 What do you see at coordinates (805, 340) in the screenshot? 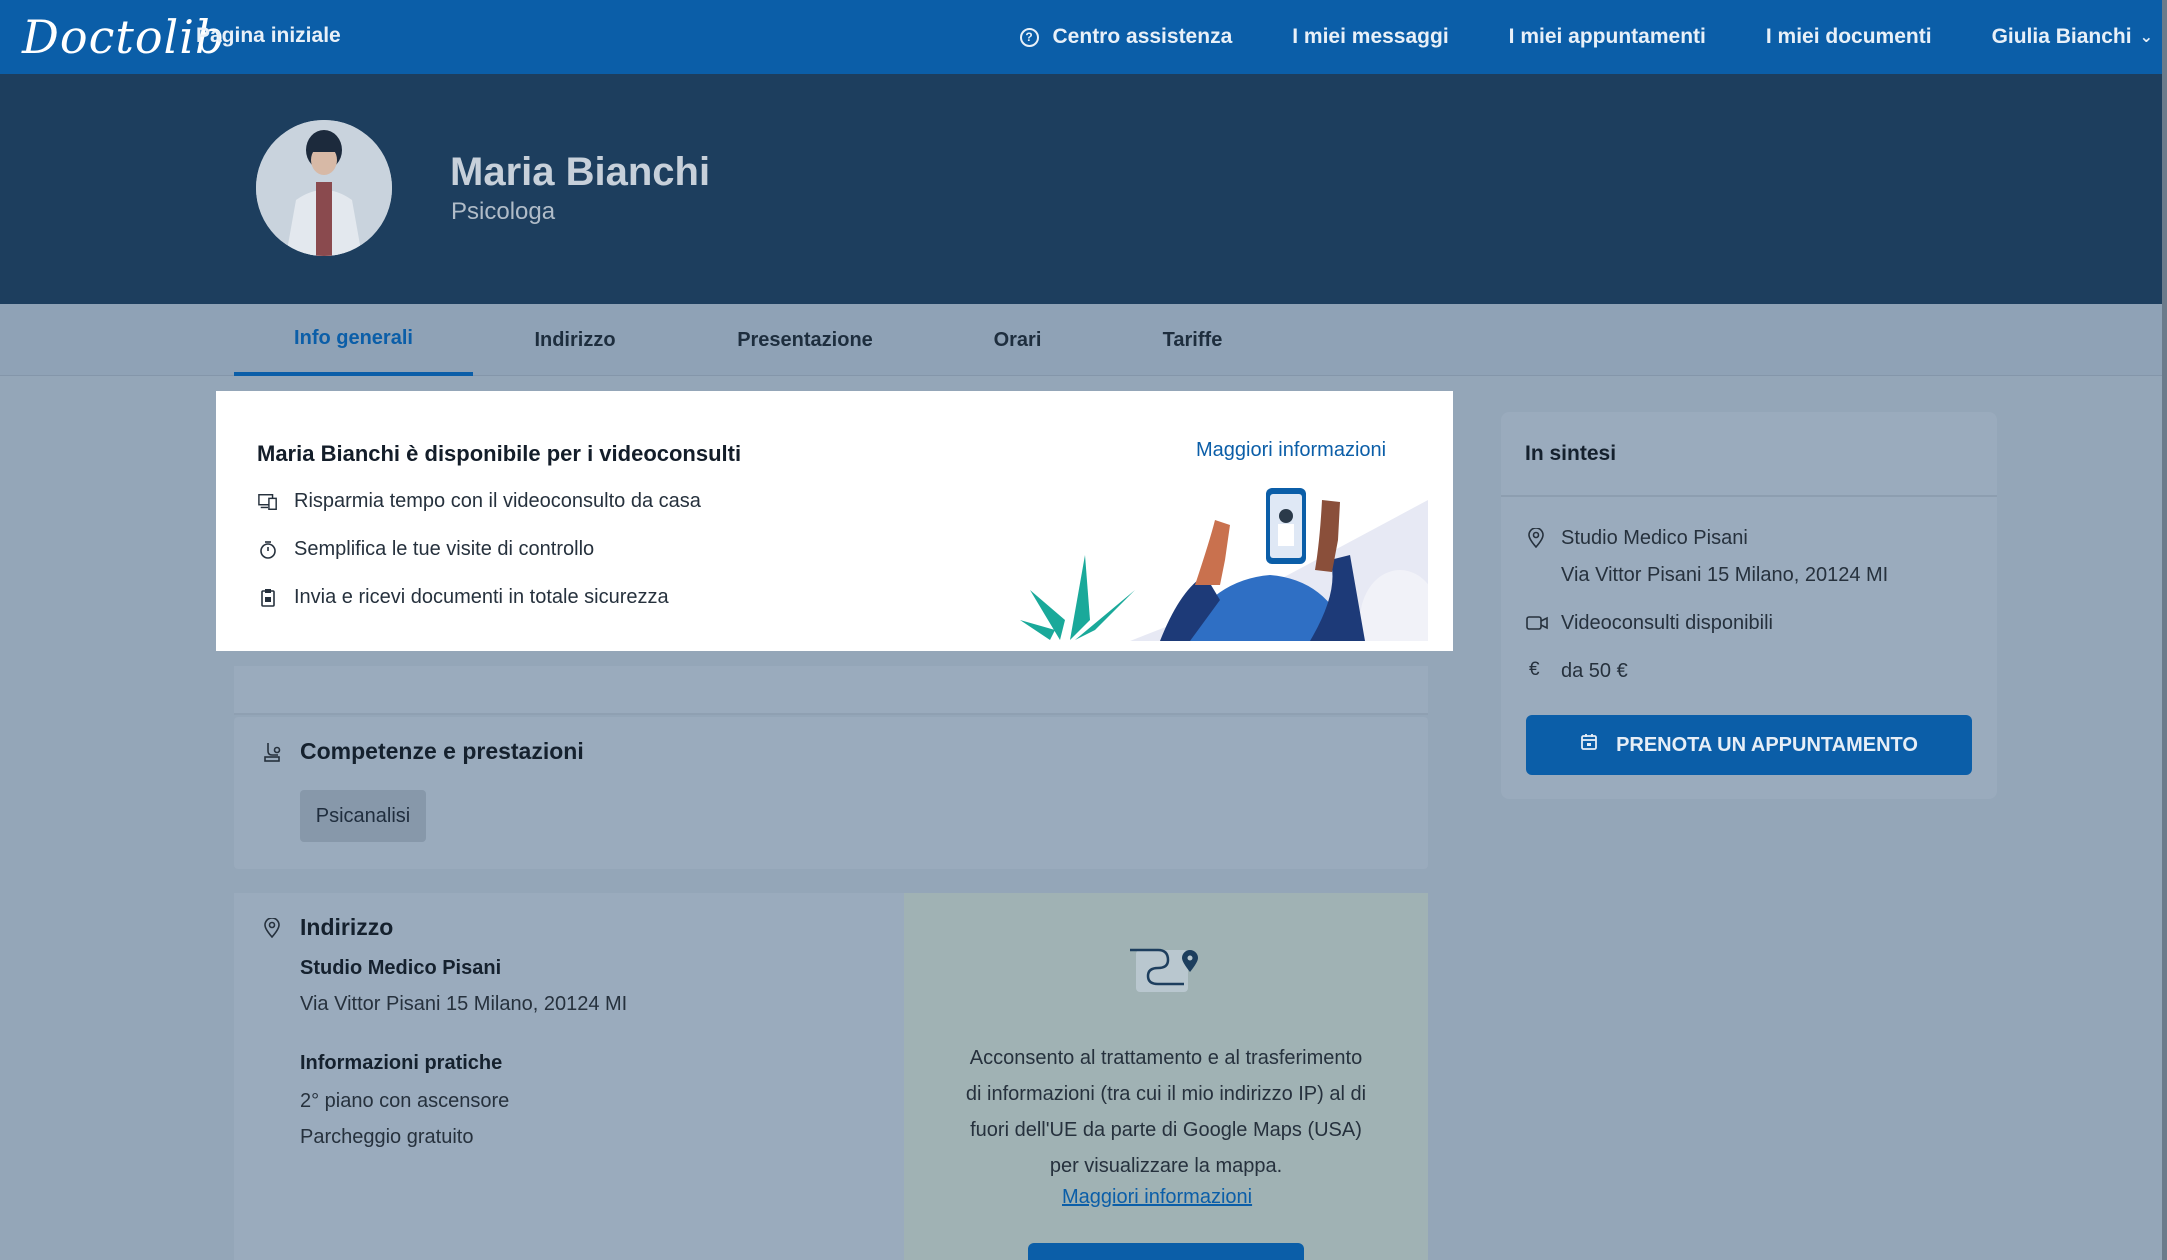
I see `tab-presentazione: Presentazione` at bounding box center [805, 340].